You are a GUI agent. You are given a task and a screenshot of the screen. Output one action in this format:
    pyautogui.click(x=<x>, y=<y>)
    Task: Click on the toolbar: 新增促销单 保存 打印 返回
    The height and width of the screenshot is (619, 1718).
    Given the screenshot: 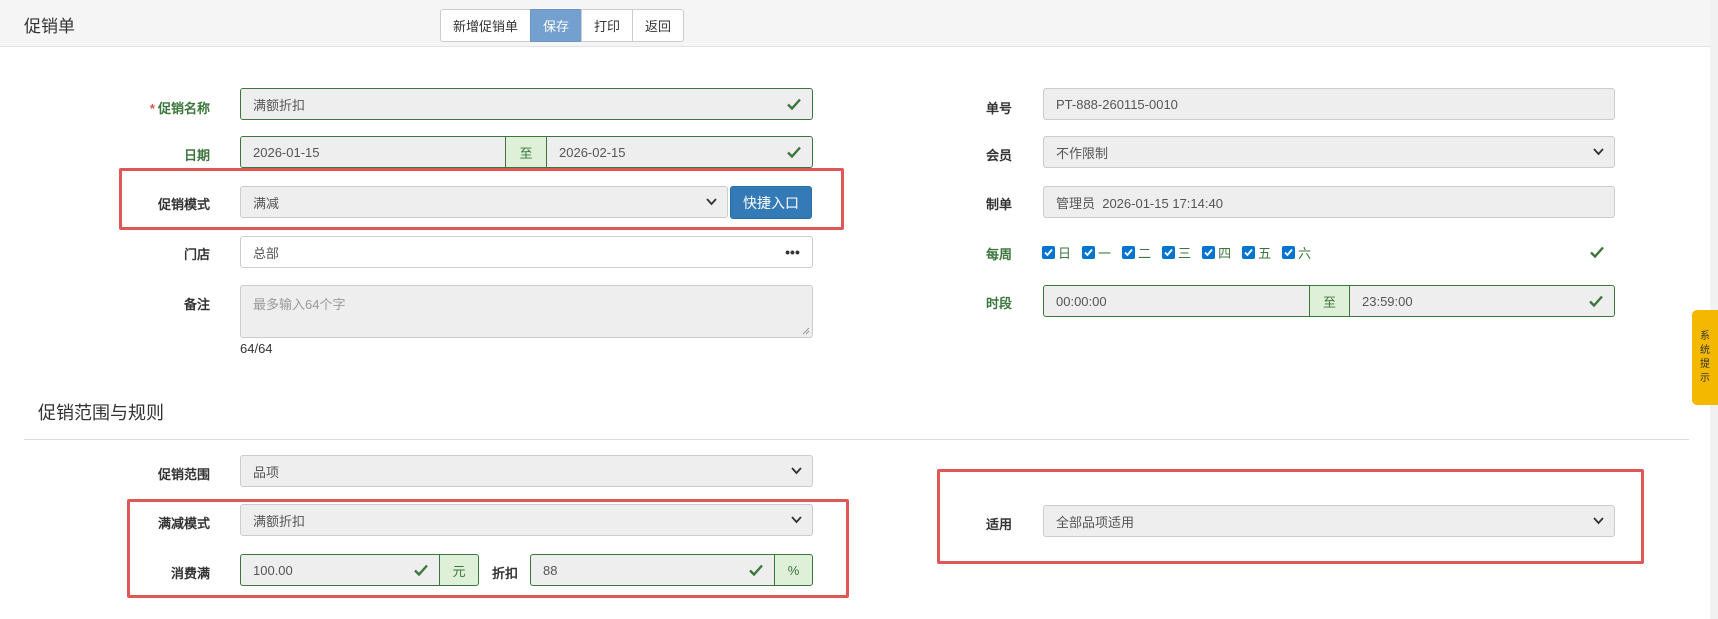 What is the action you would take?
    pyautogui.click(x=562, y=25)
    